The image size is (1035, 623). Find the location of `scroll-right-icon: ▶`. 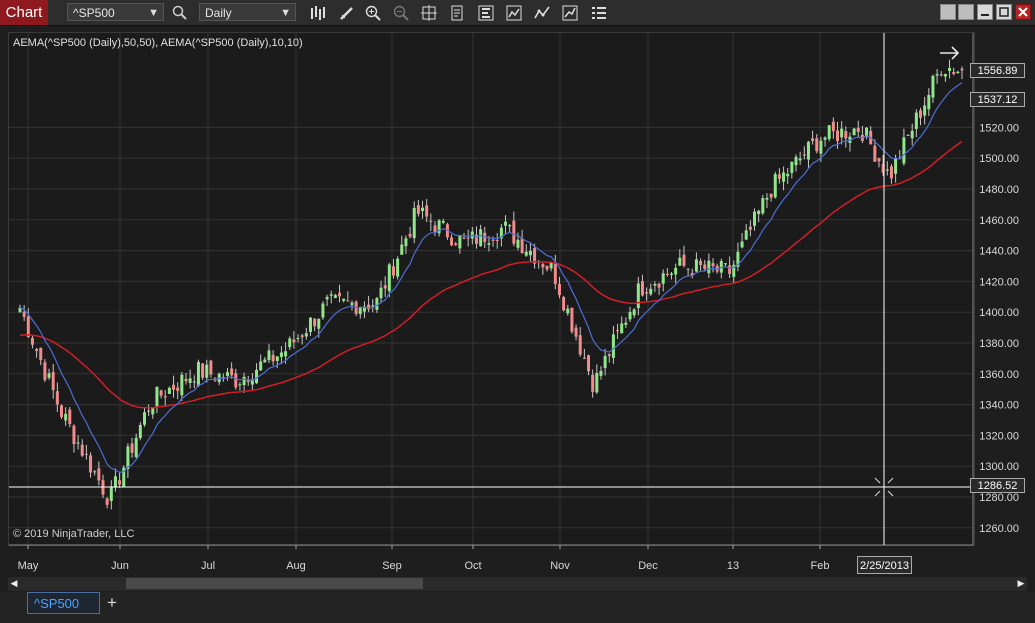

scroll-right-icon: ▶ is located at coordinates (1021, 583).